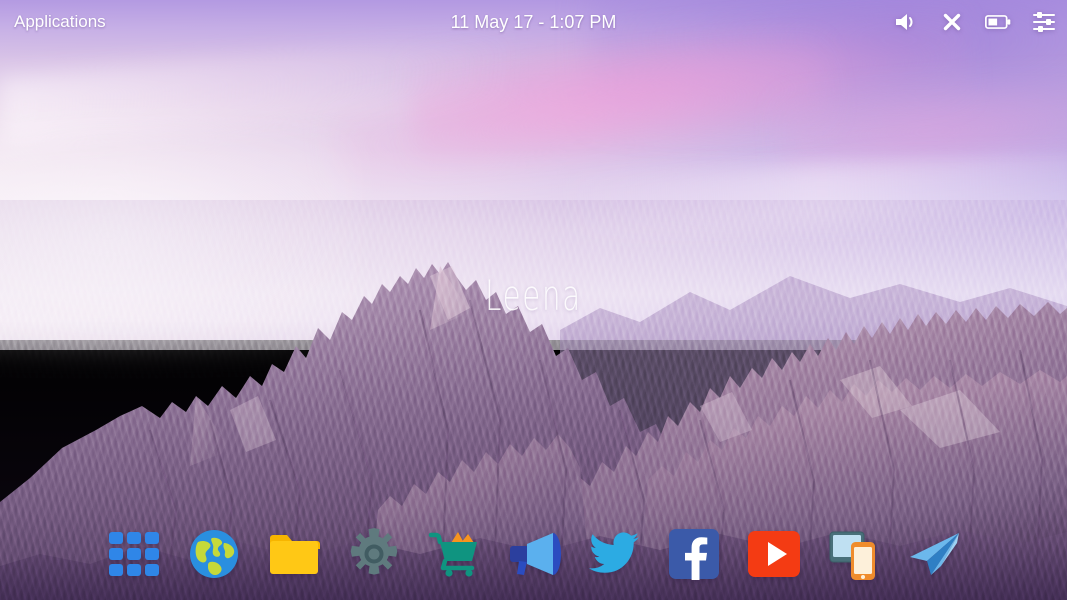  I want to click on gear-icon, so click(374, 554).